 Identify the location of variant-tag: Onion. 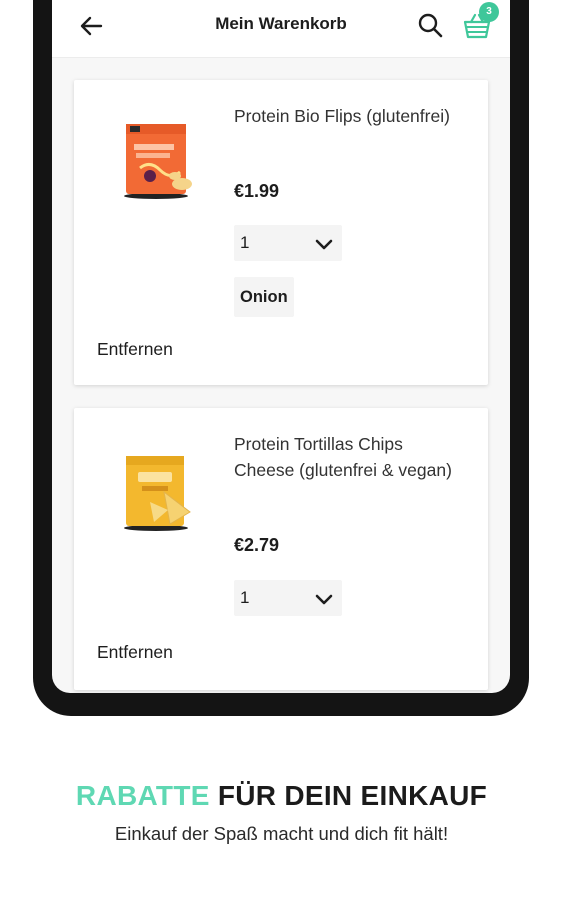
(264, 297).